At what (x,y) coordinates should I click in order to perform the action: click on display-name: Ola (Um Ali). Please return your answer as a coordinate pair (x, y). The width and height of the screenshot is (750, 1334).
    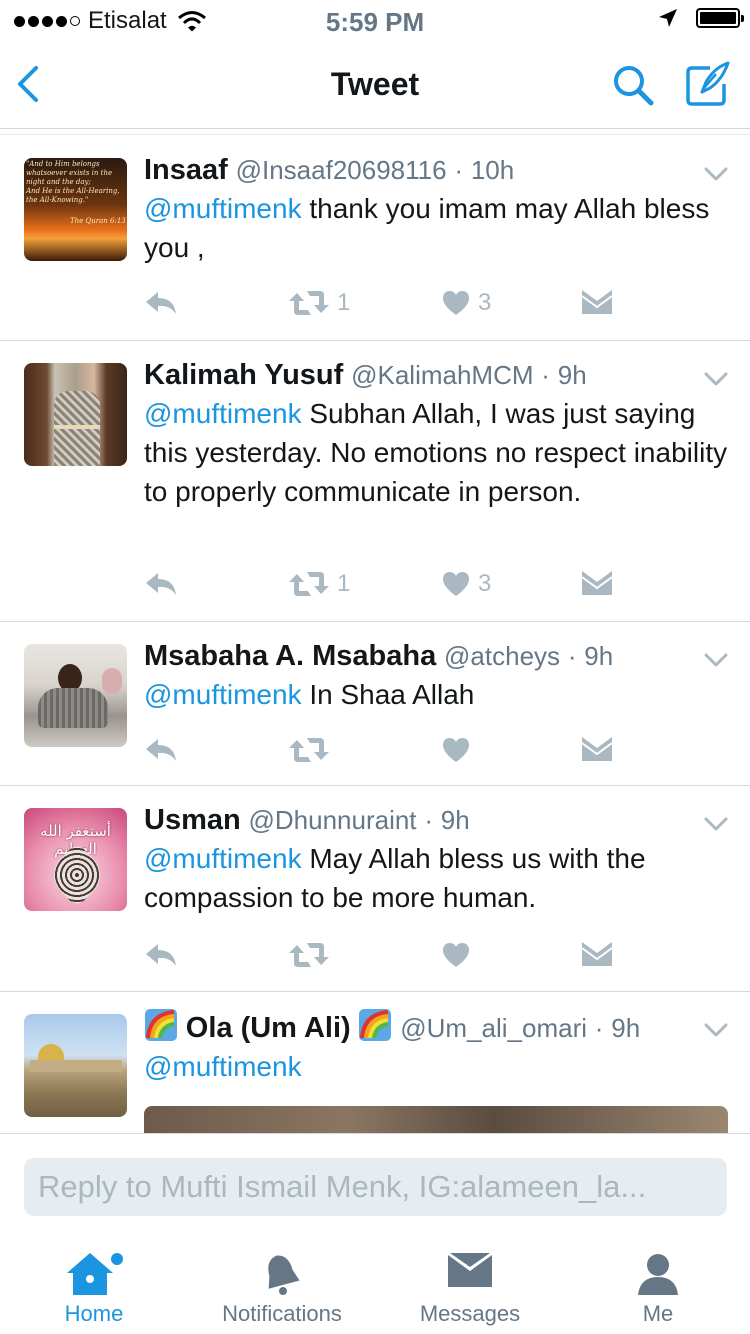
    Looking at the image, I should click on (268, 1028).